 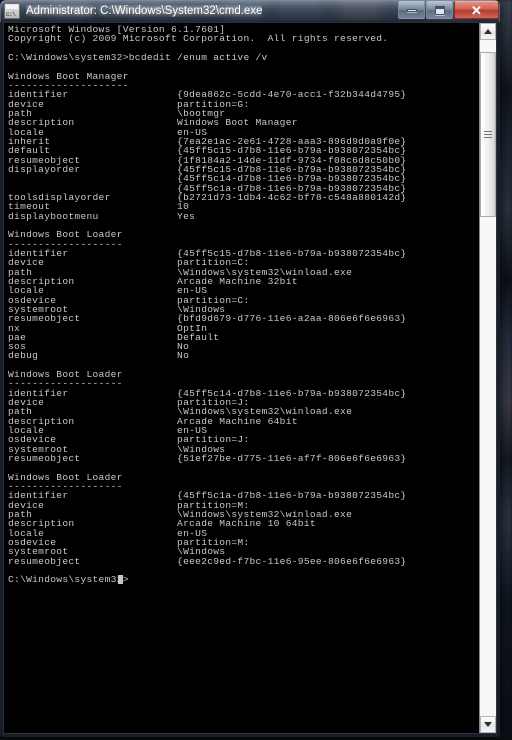 I want to click on scrollbar-track, so click(x=488, y=378).